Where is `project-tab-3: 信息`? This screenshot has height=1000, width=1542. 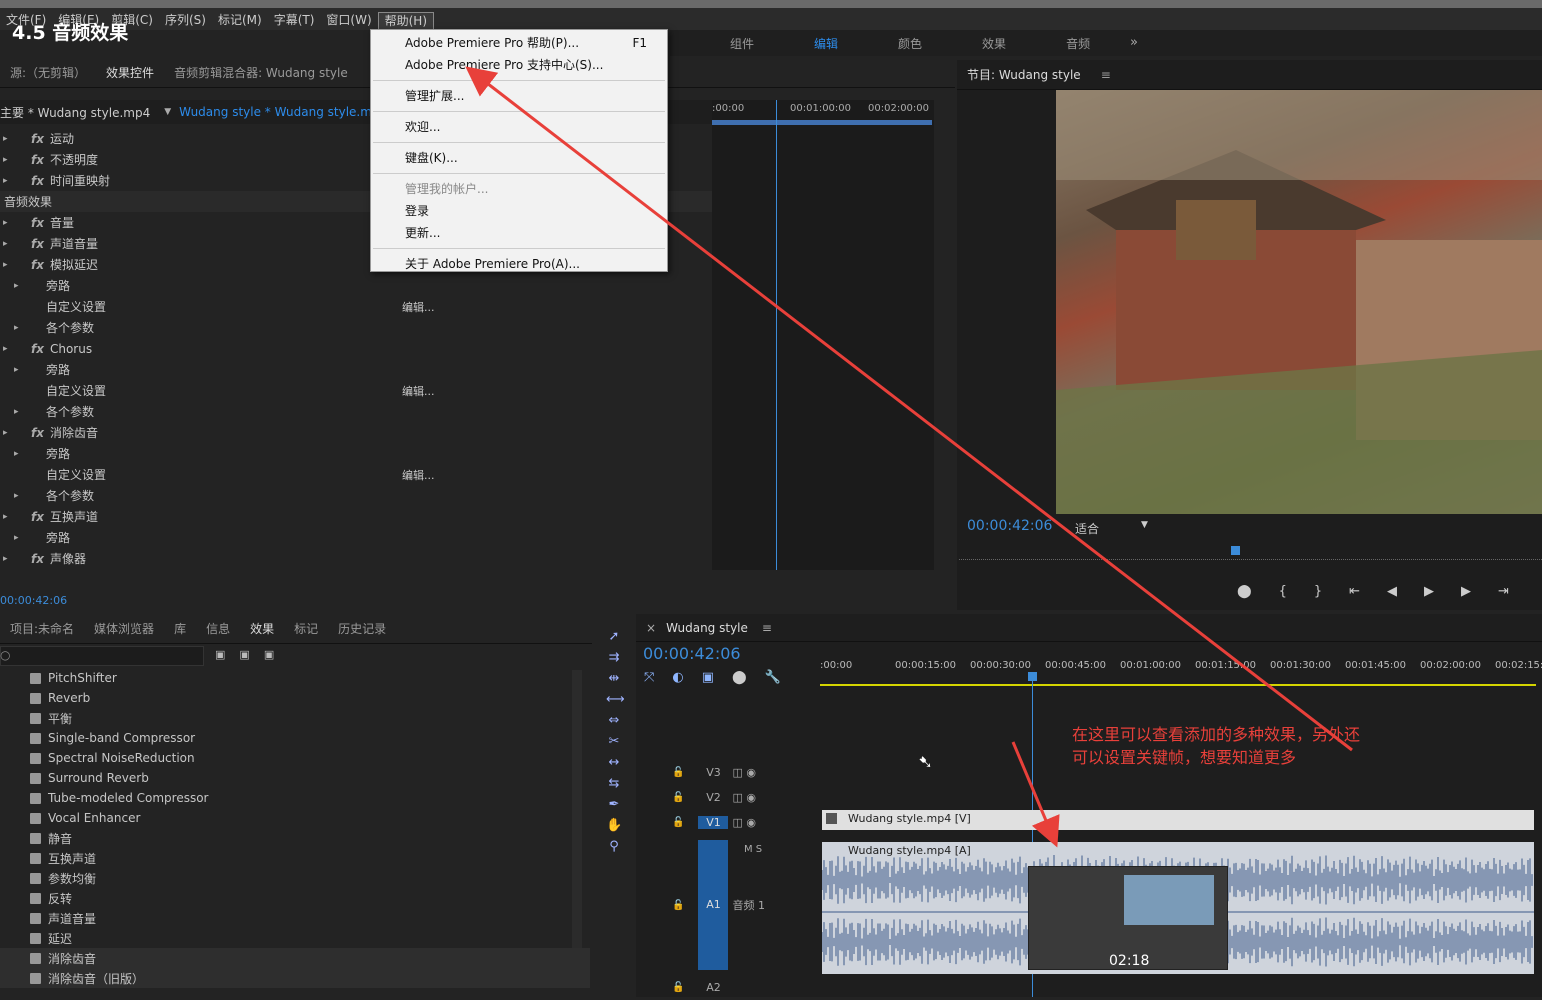 project-tab-3: 信息 is located at coordinates (218, 628).